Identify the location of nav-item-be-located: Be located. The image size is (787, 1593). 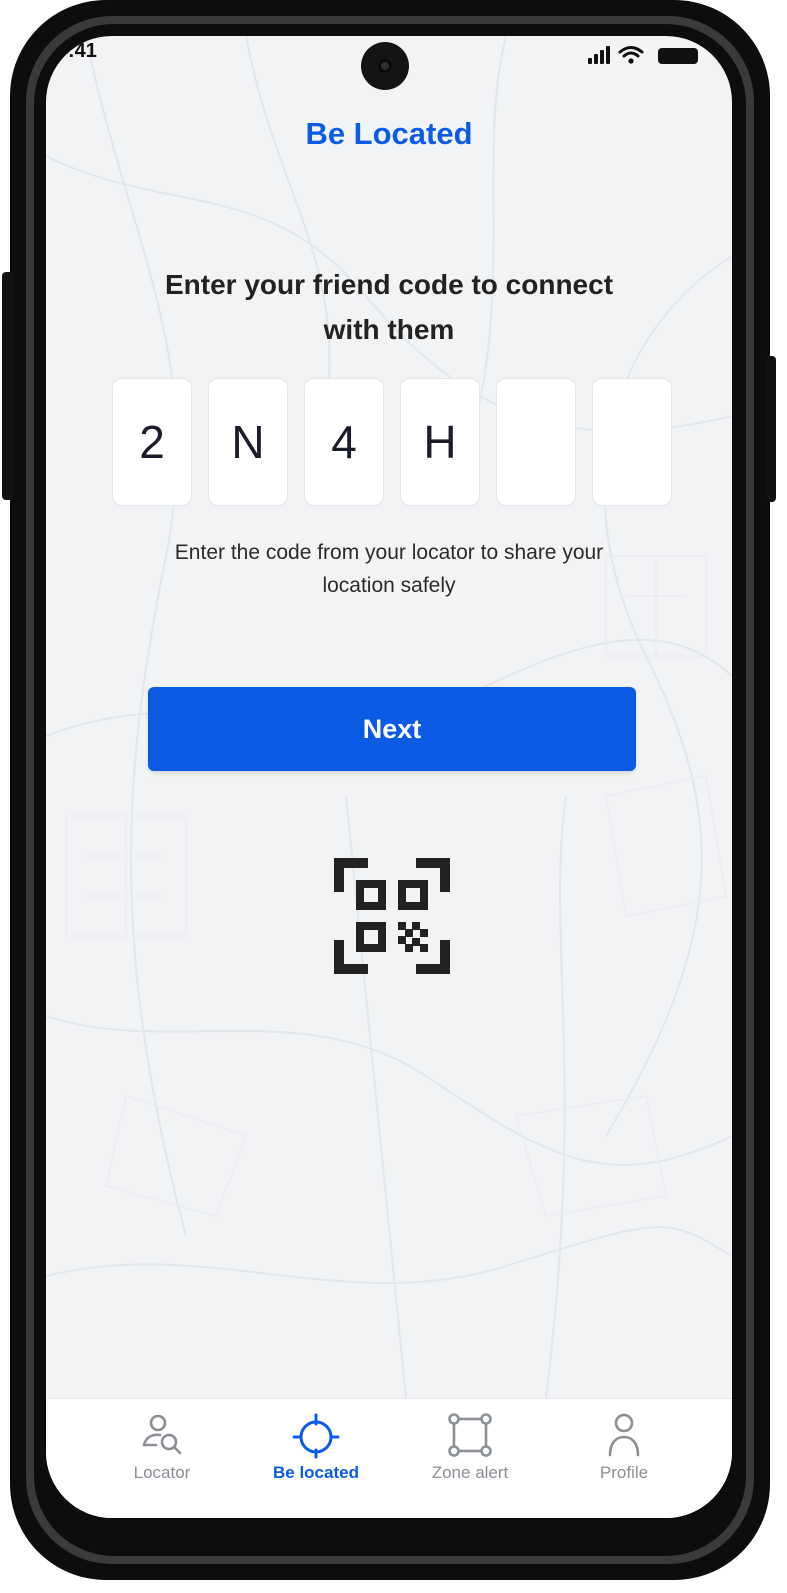
(316, 1451).